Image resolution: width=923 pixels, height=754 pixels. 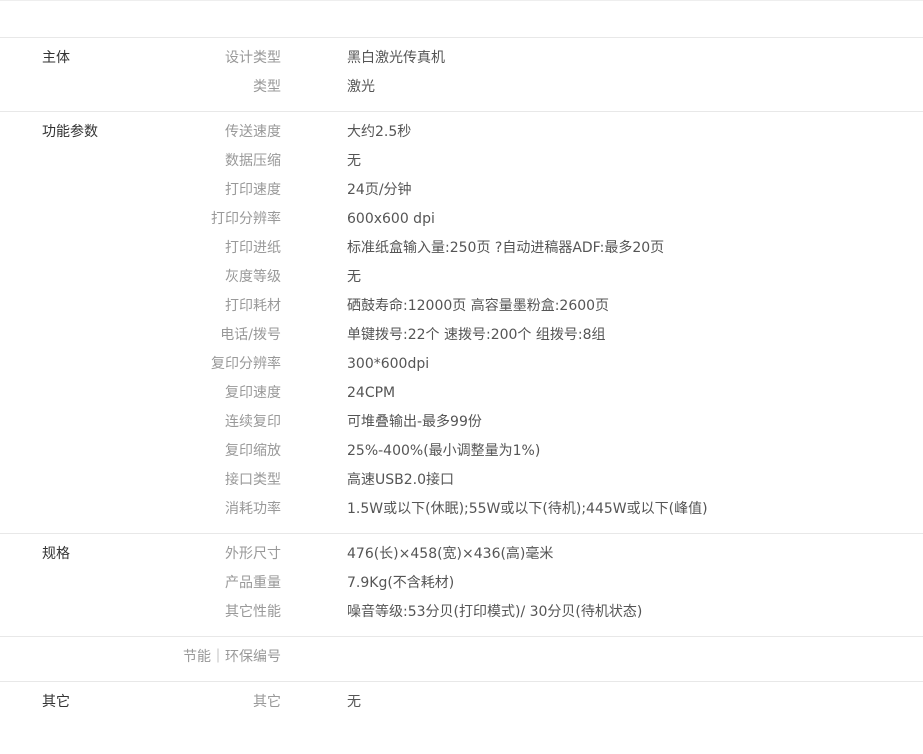 I want to click on spec-row: 复印缩放 25%-400%(最小调整量为1%), so click(x=461, y=451).